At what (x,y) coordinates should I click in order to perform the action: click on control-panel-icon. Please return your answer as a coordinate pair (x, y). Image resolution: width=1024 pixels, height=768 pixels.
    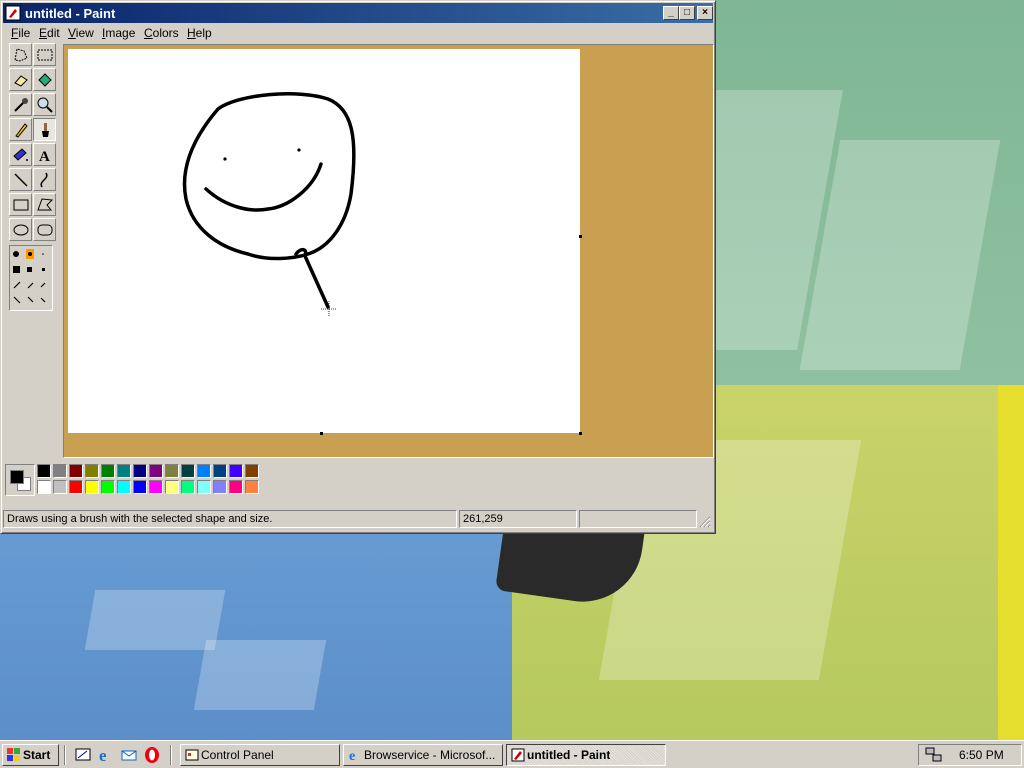
    Looking at the image, I should click on (192, 755).